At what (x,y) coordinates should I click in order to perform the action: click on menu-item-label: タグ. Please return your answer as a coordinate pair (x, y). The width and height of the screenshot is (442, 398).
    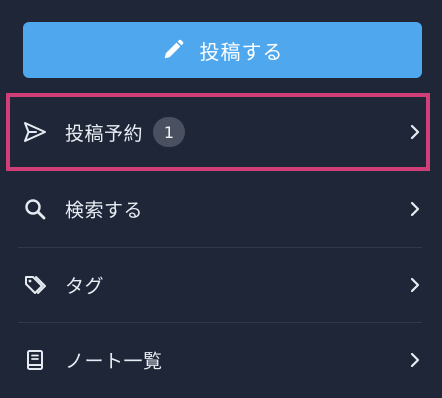
    Looking at the image, I should click on (85, 286).